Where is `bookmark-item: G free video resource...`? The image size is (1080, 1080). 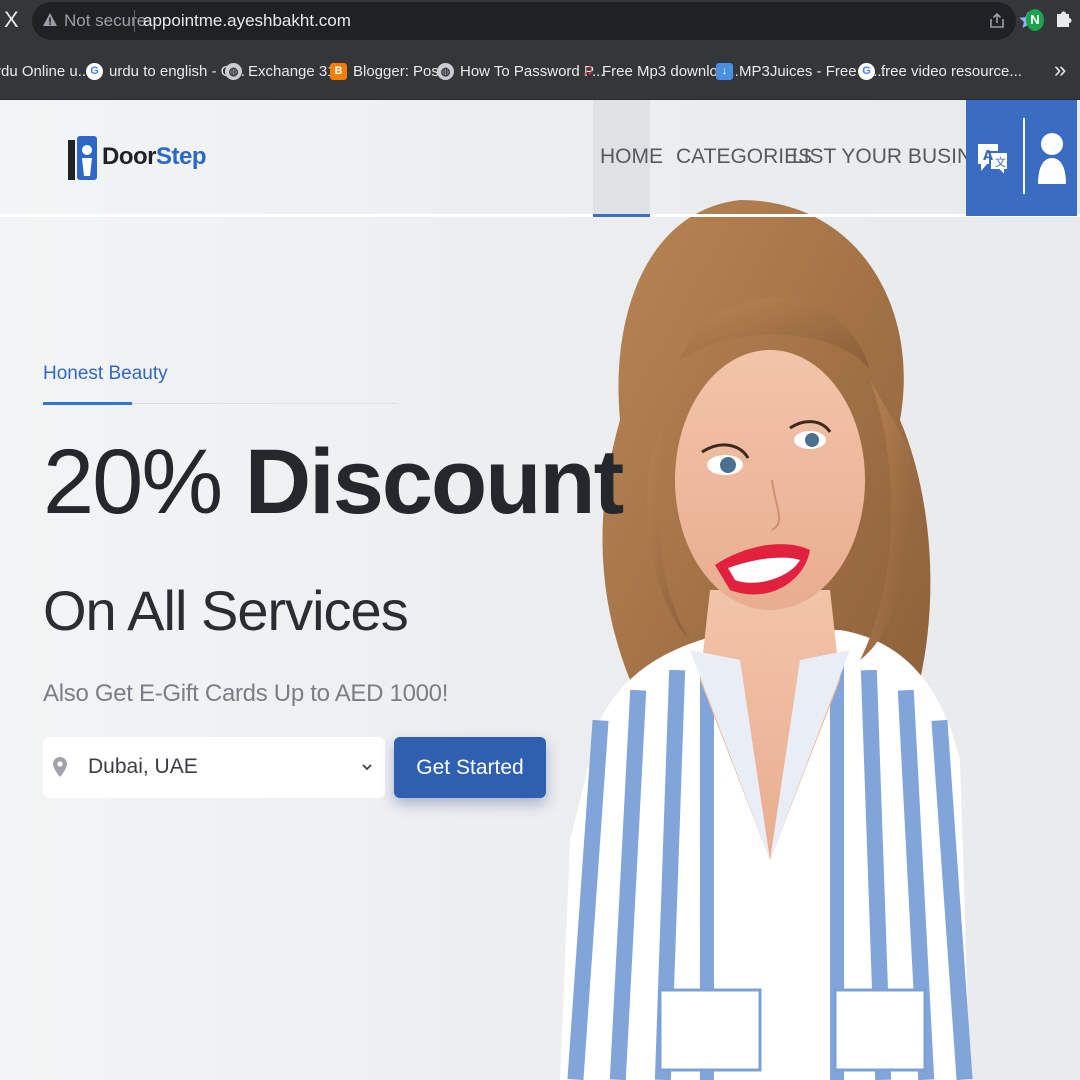
bookmark-item: G free video resource... is located at coordinates (940, 71).